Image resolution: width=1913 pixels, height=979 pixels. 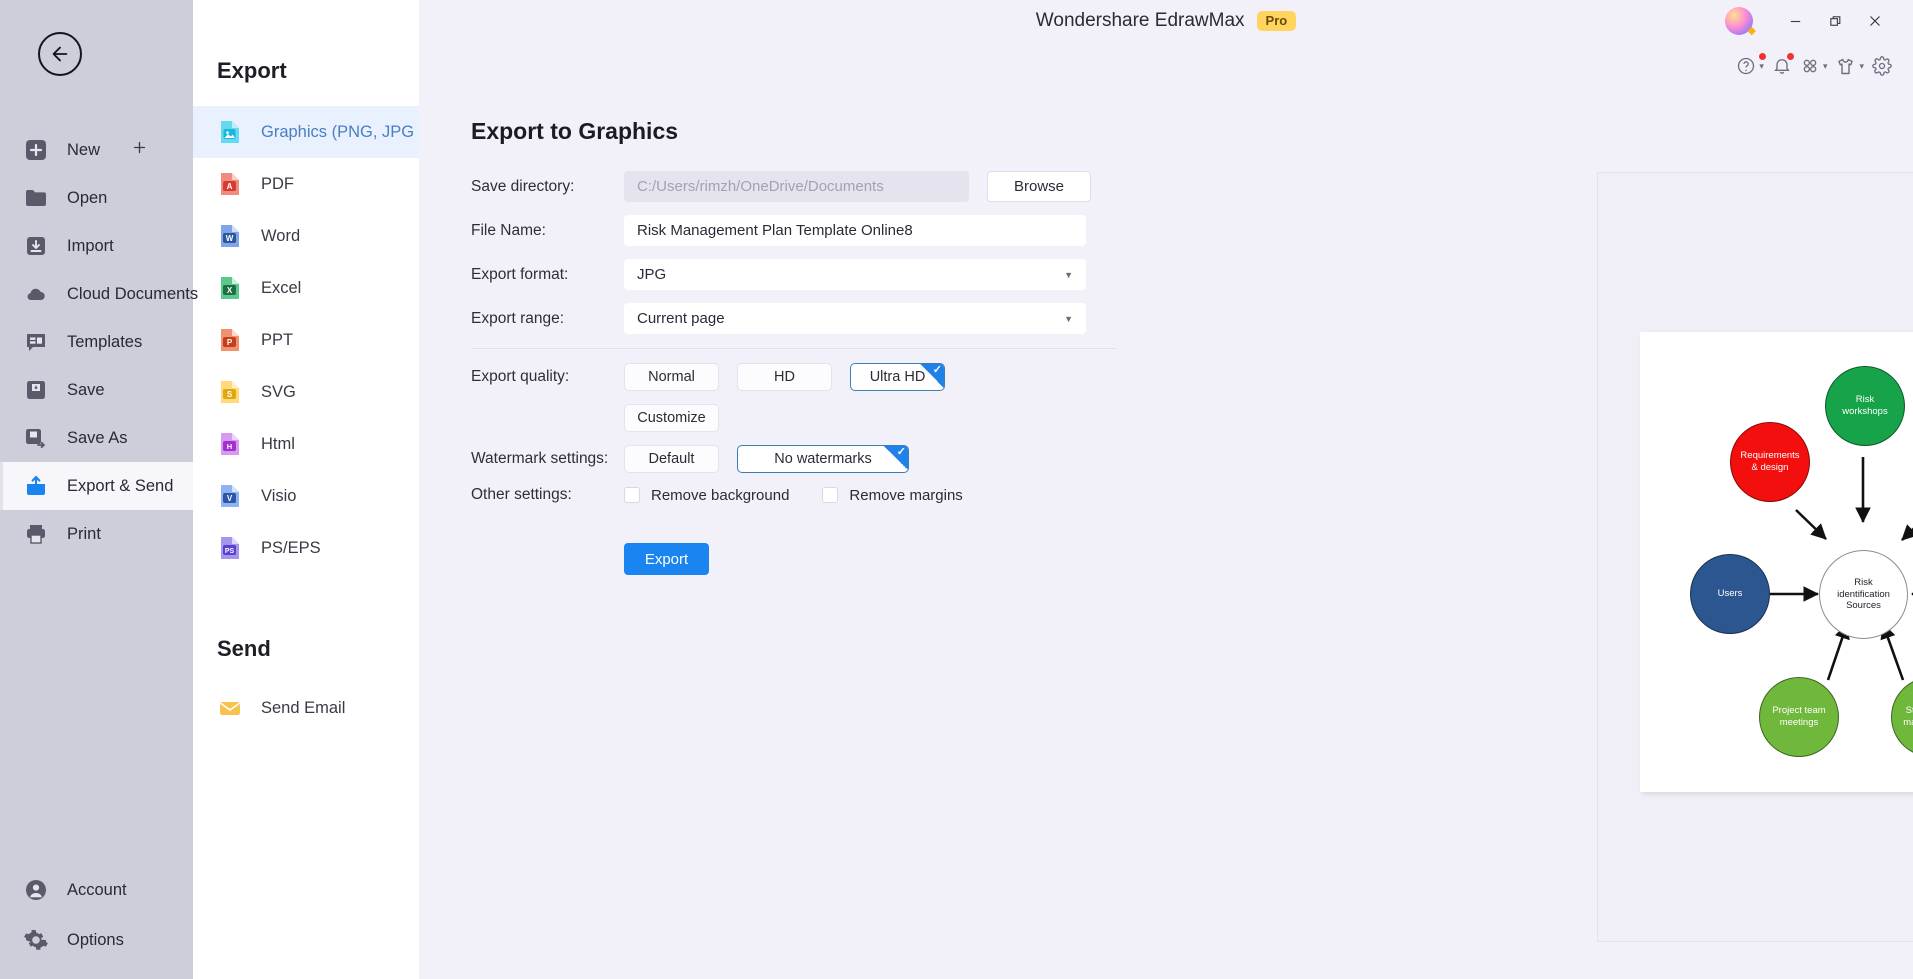 I want to click on remove-background-checkbox, so click(x=632, y=495).